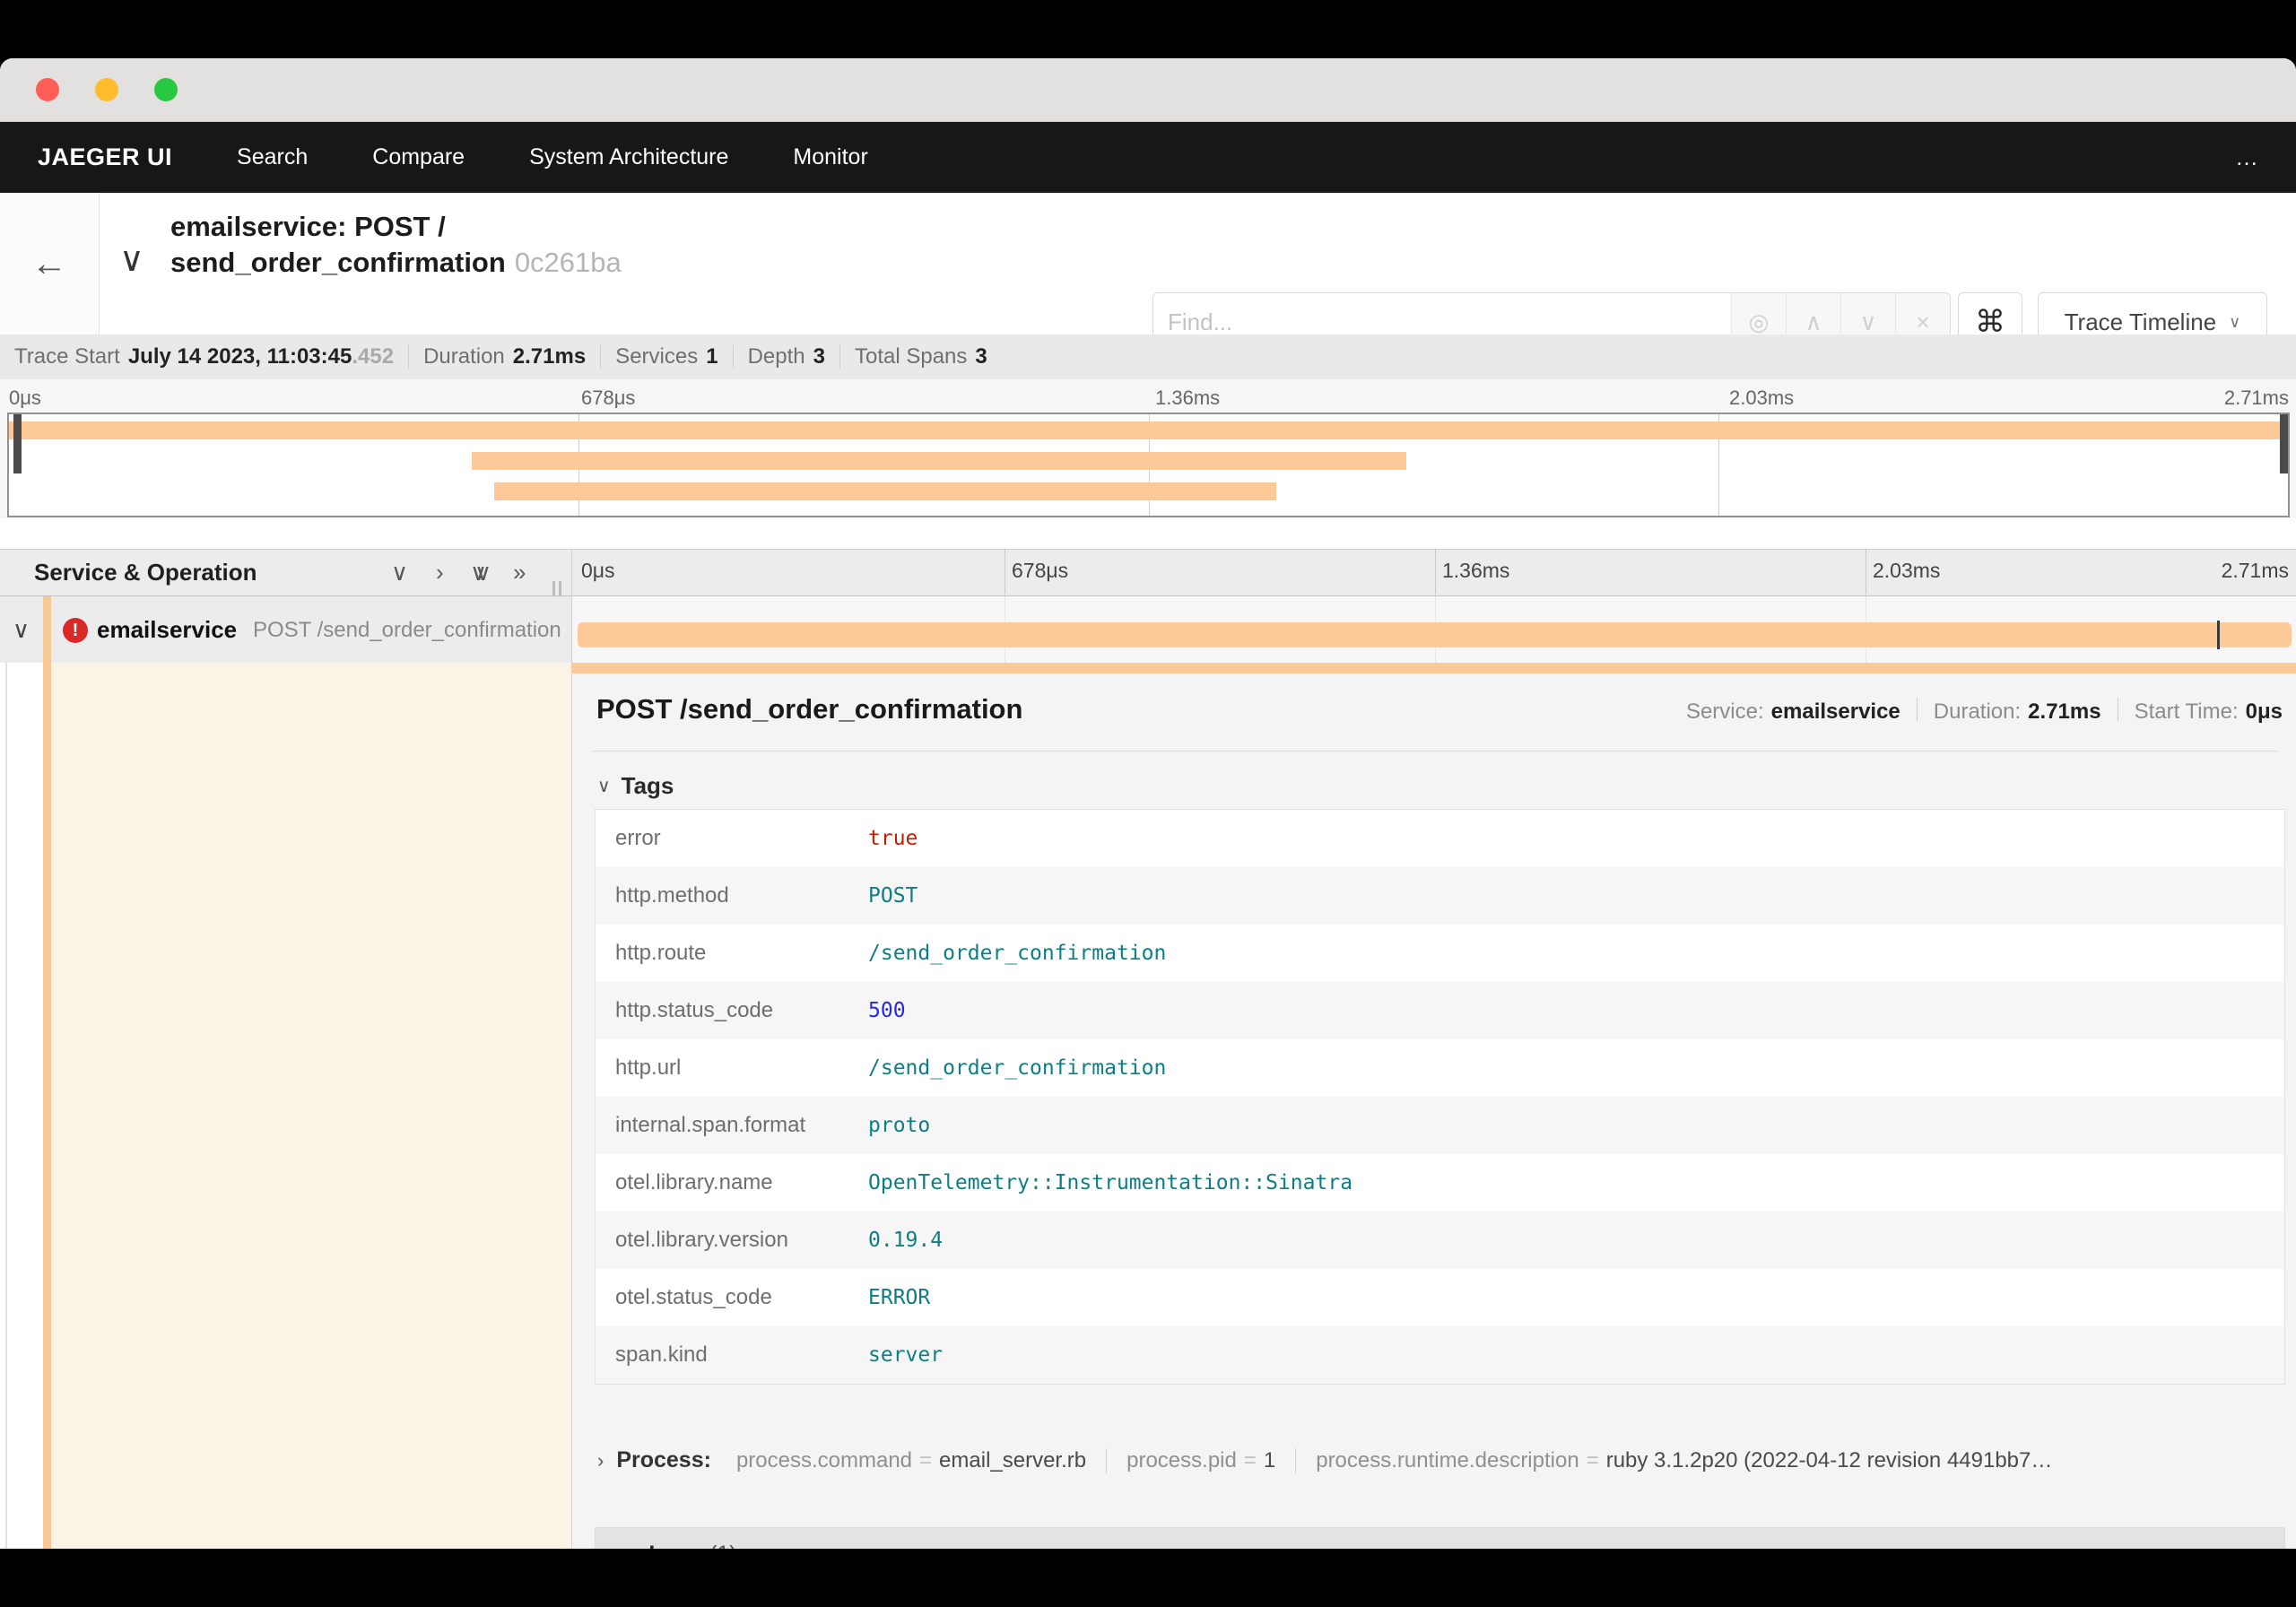 The height and width of the screenshot is (1607, 2296). I want to click on tag-row: otel.status_code ERROR, so click(1440, 1298).